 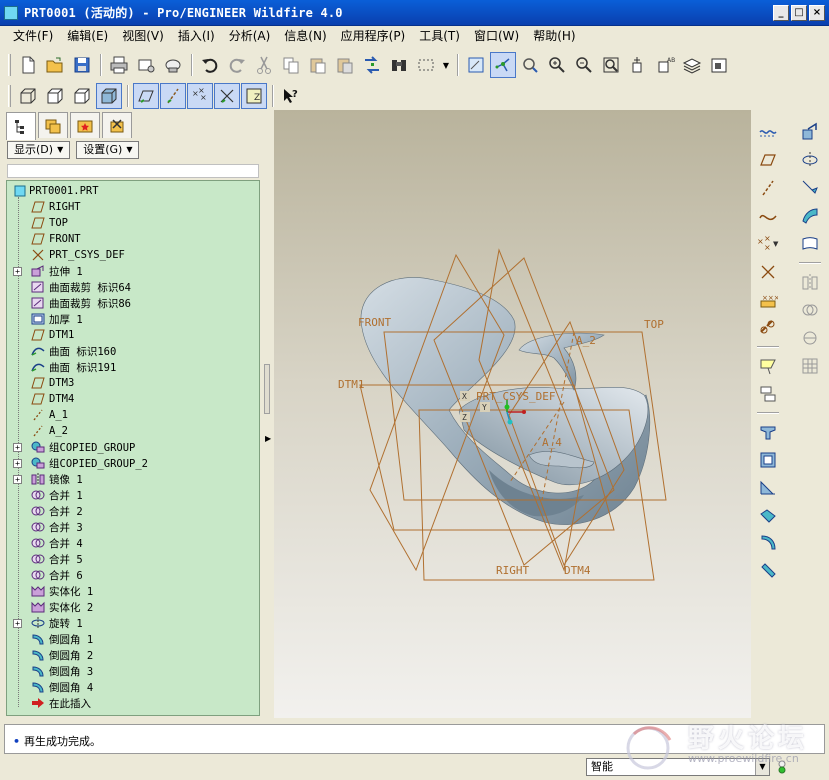 I want to click on extrude-tool-button, so click(x=810, y=132).